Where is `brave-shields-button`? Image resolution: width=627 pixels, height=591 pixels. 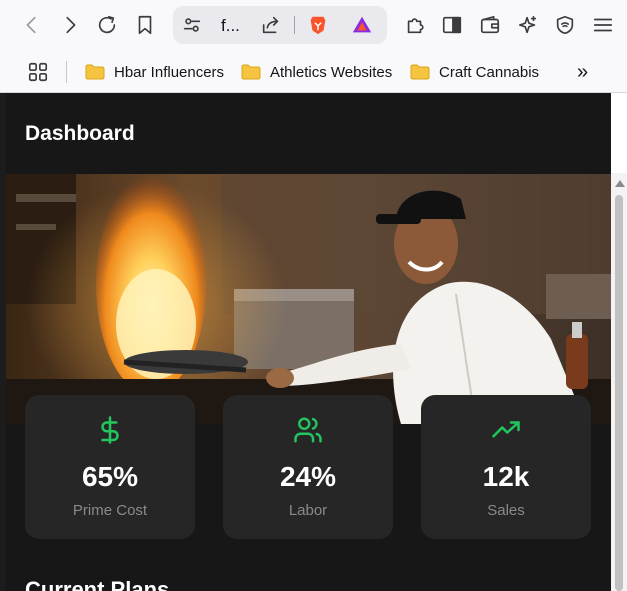
brave-shields-button is located at coordinates (318, 25).